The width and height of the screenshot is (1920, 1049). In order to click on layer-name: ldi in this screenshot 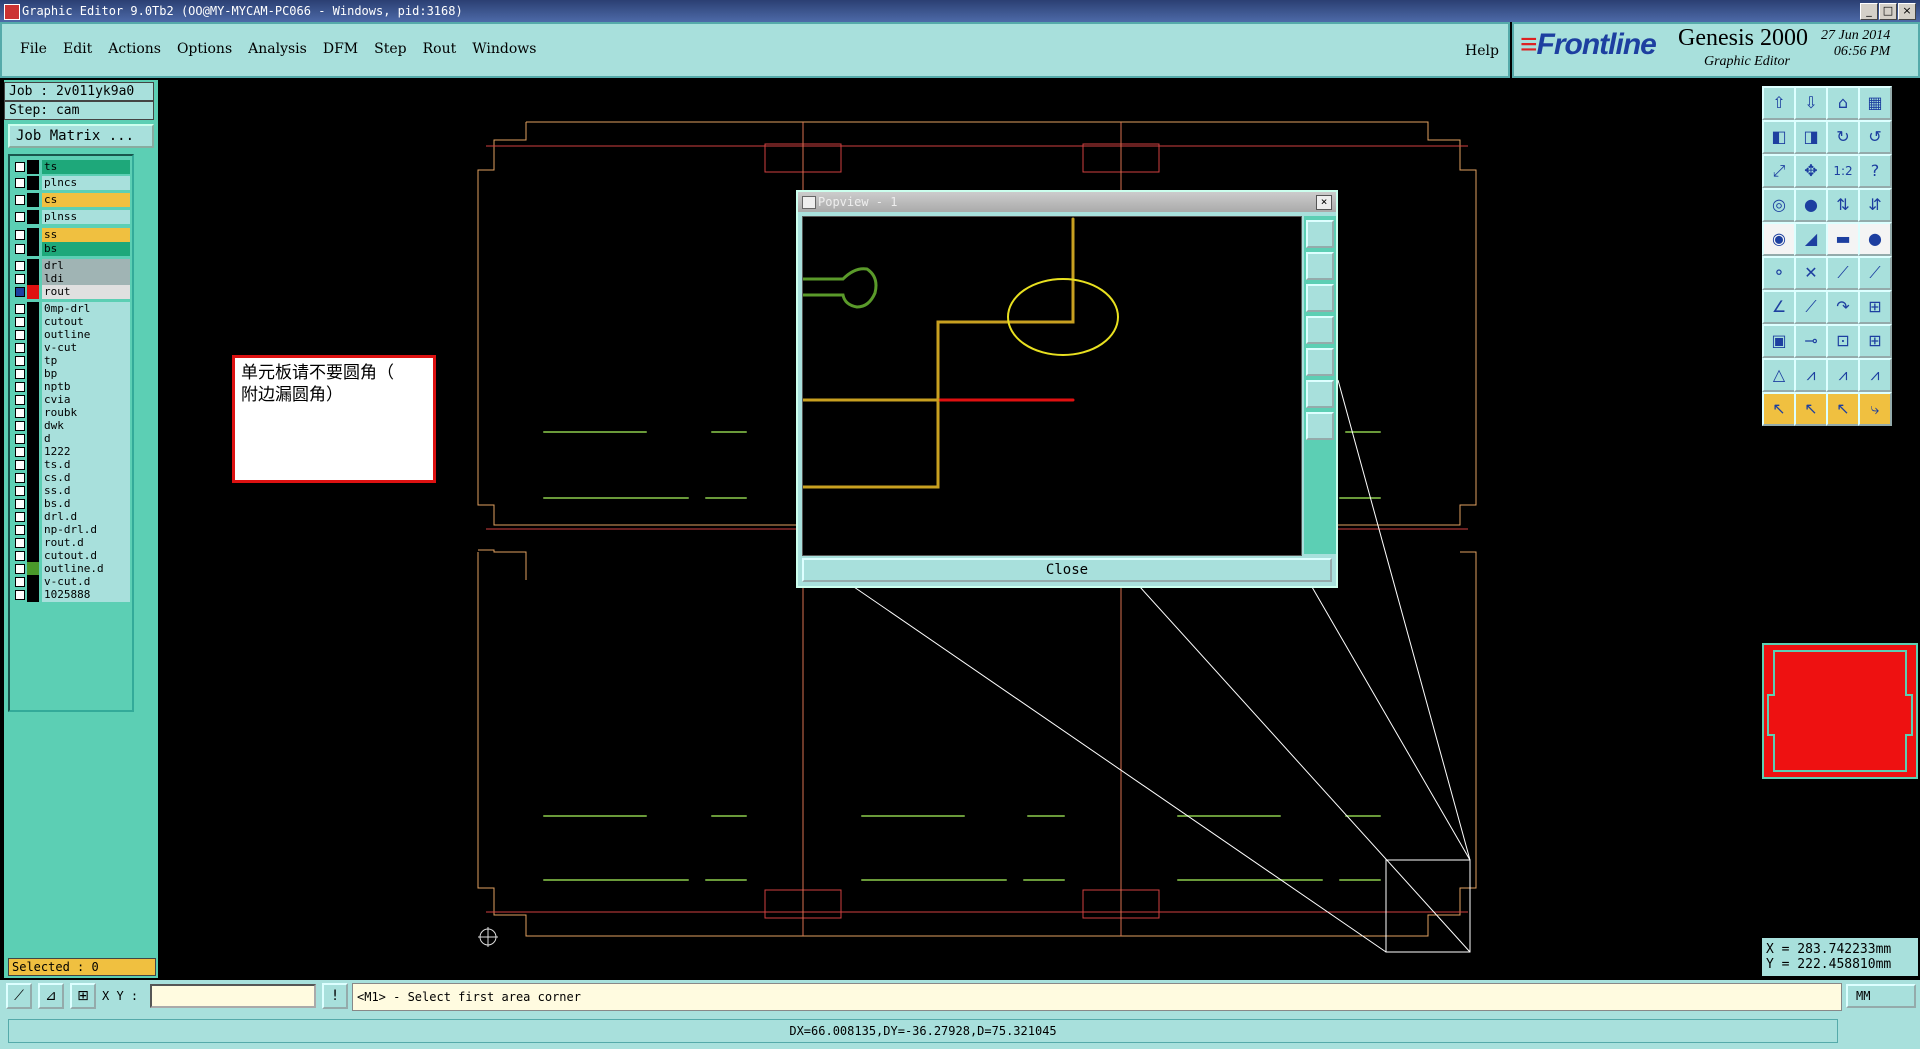, I will do `click(86, 279)`.